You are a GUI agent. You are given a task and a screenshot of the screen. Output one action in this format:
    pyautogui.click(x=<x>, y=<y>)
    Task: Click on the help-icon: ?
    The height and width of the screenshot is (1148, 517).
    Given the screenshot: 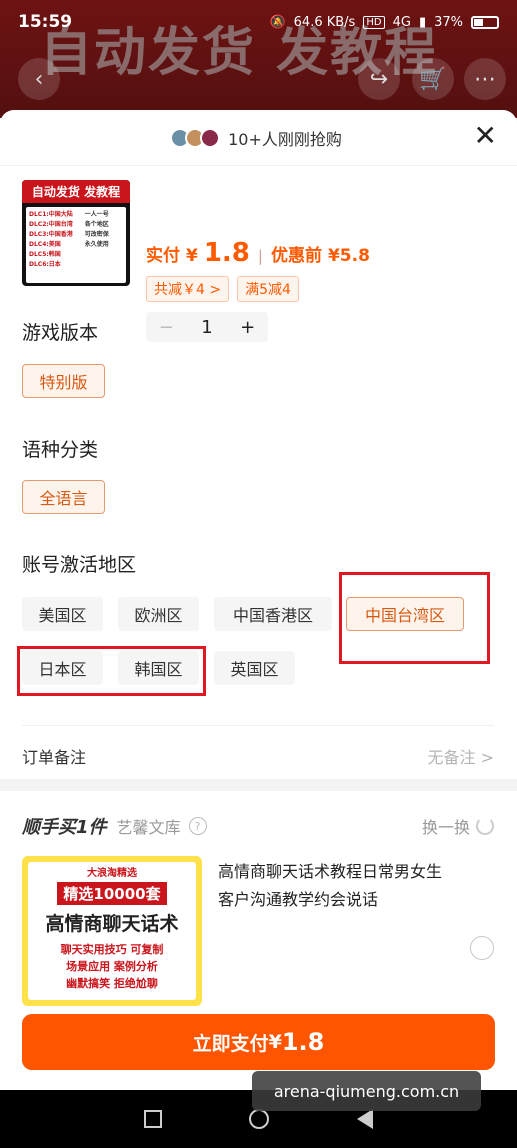 What is the action you would take?
    pyautogui.click(x=197, y=826)
    